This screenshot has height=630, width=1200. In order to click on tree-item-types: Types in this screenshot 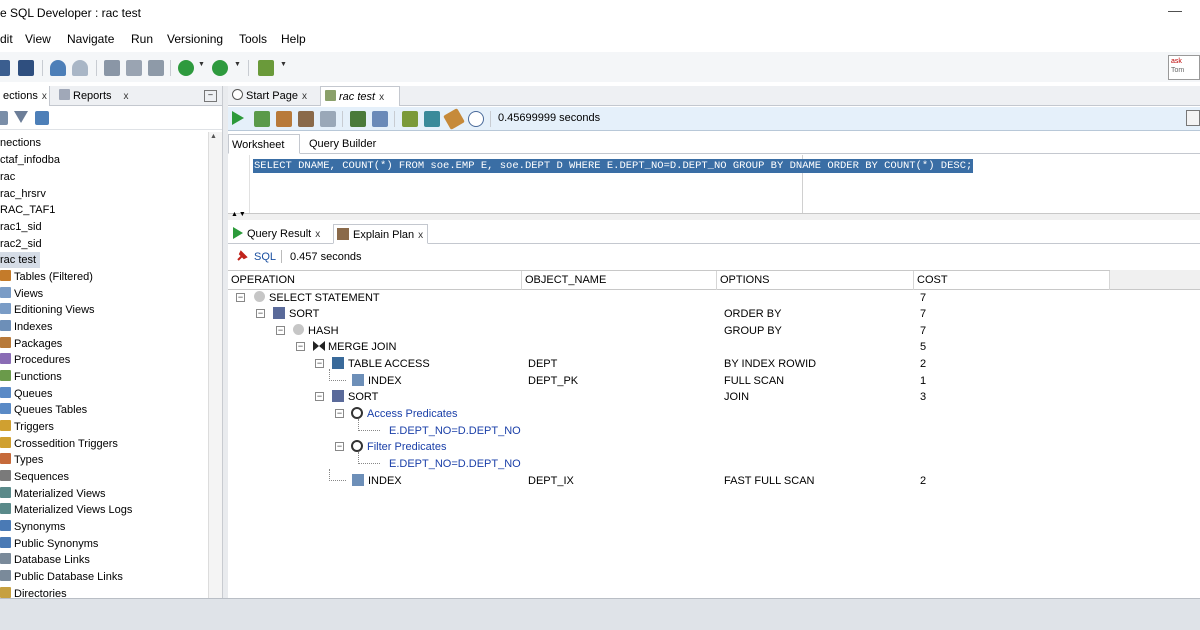, I will do `click(21, 460)`.